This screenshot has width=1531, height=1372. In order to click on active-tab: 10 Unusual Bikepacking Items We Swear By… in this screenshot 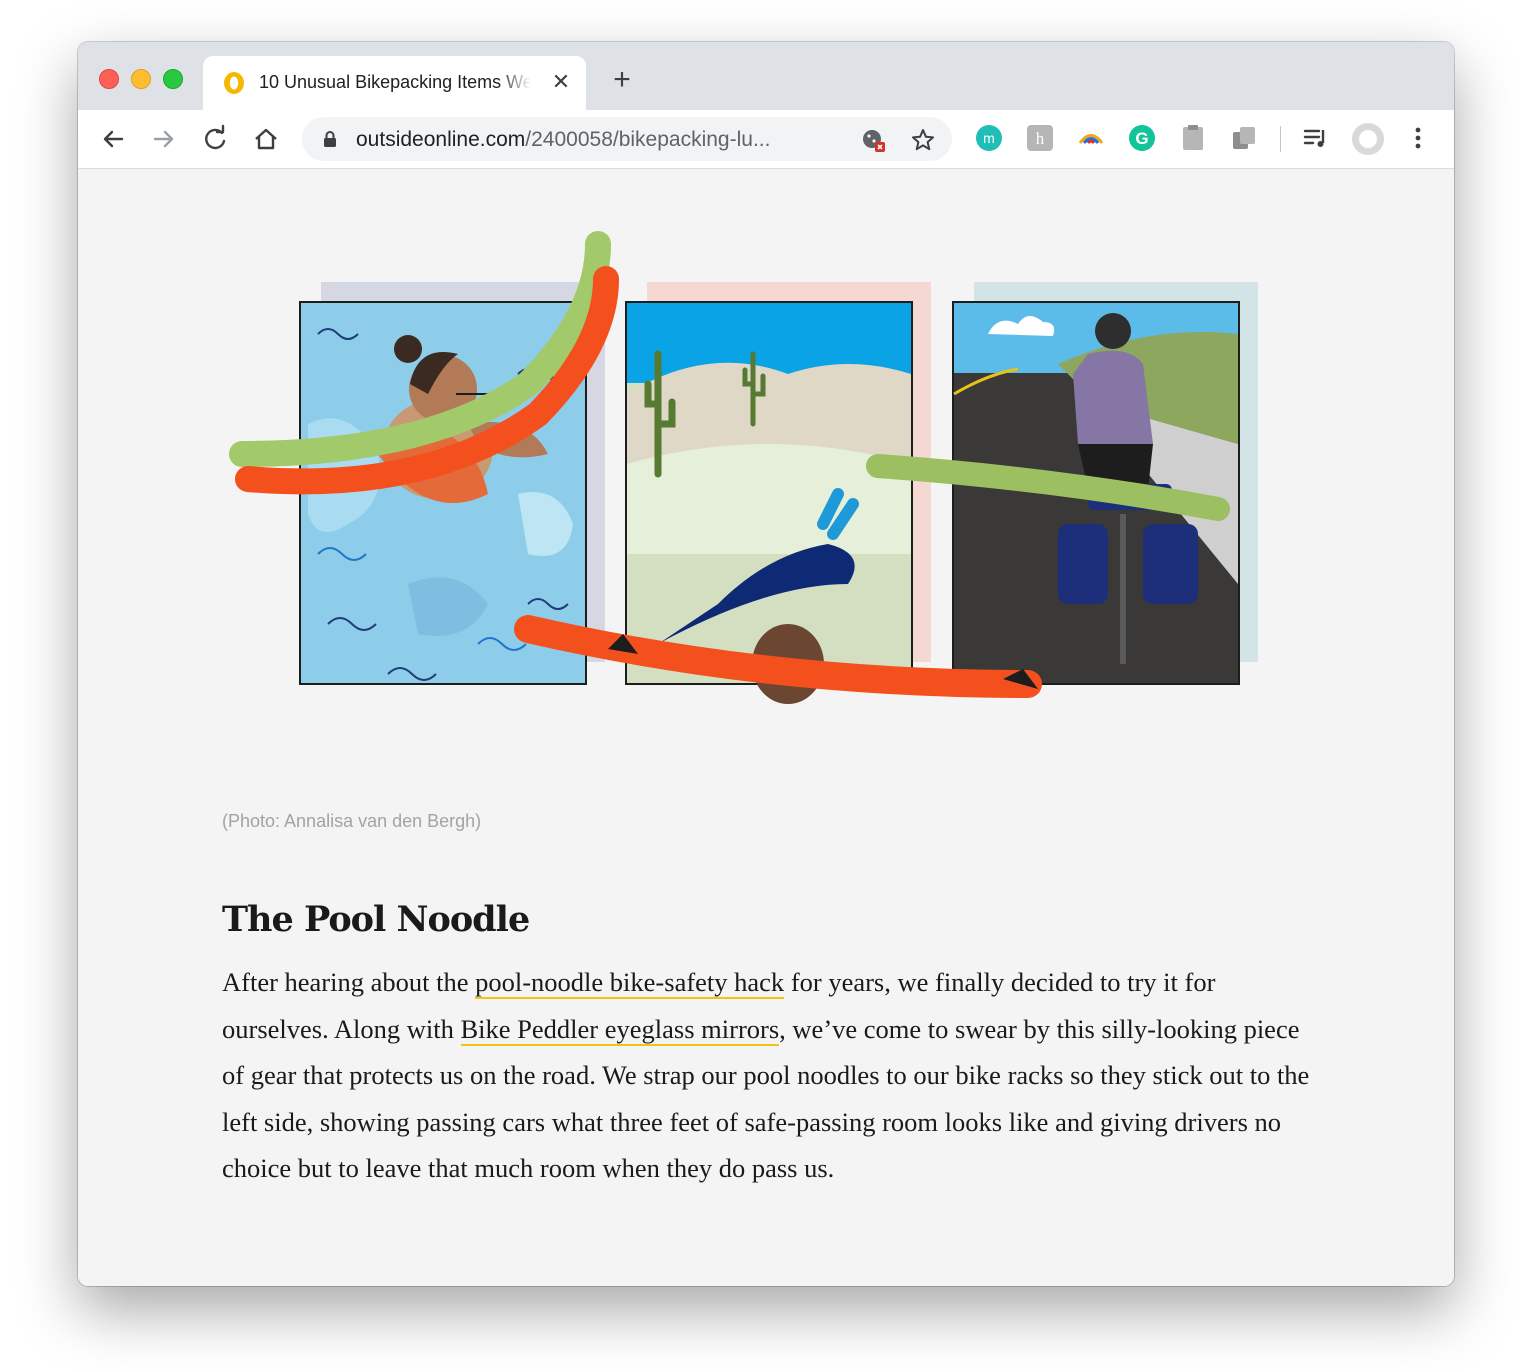, I will do `click(394, 83)`.